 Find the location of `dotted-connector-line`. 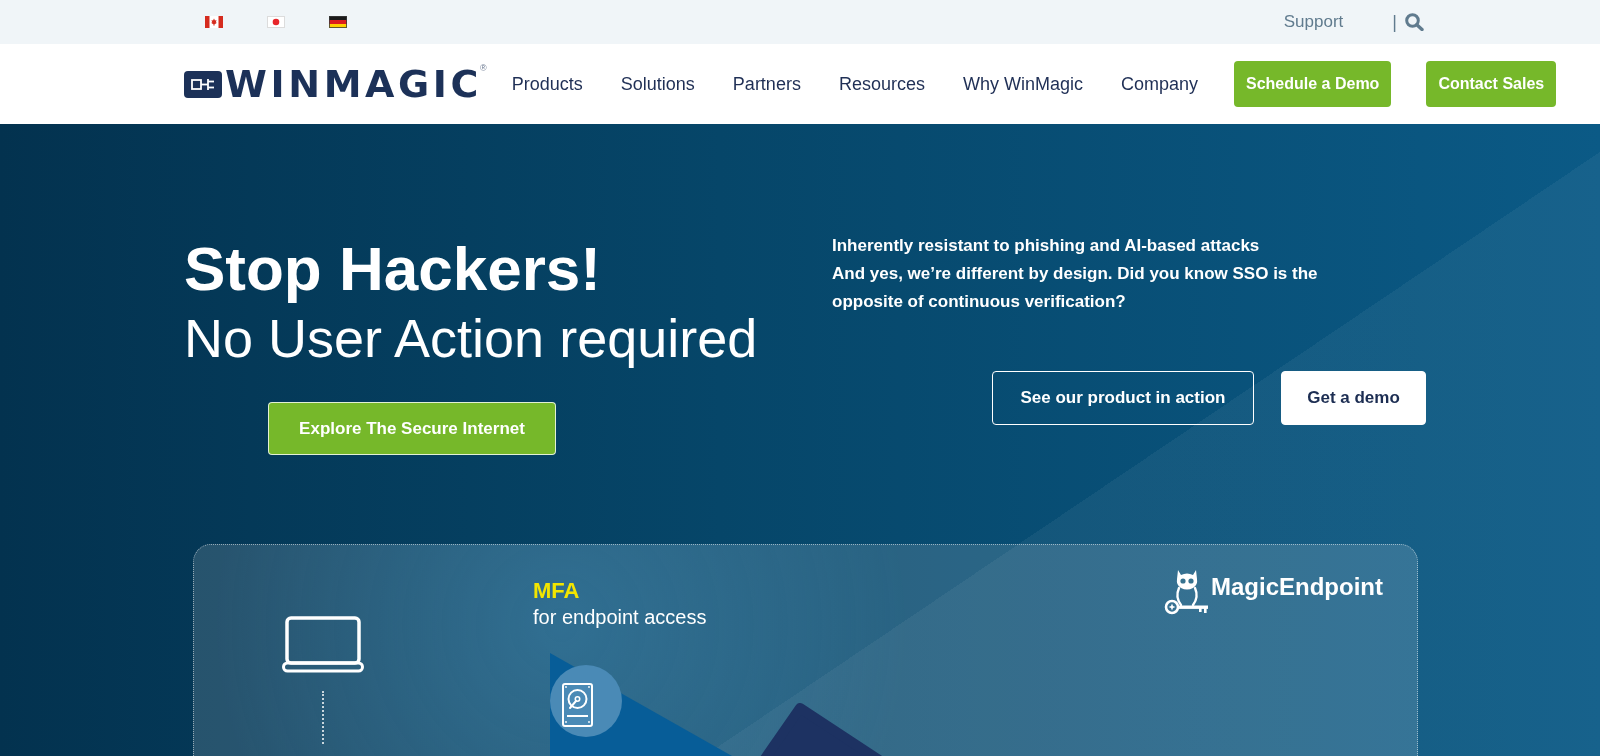

dotted-connector-line is located at coordinates (323, 717).